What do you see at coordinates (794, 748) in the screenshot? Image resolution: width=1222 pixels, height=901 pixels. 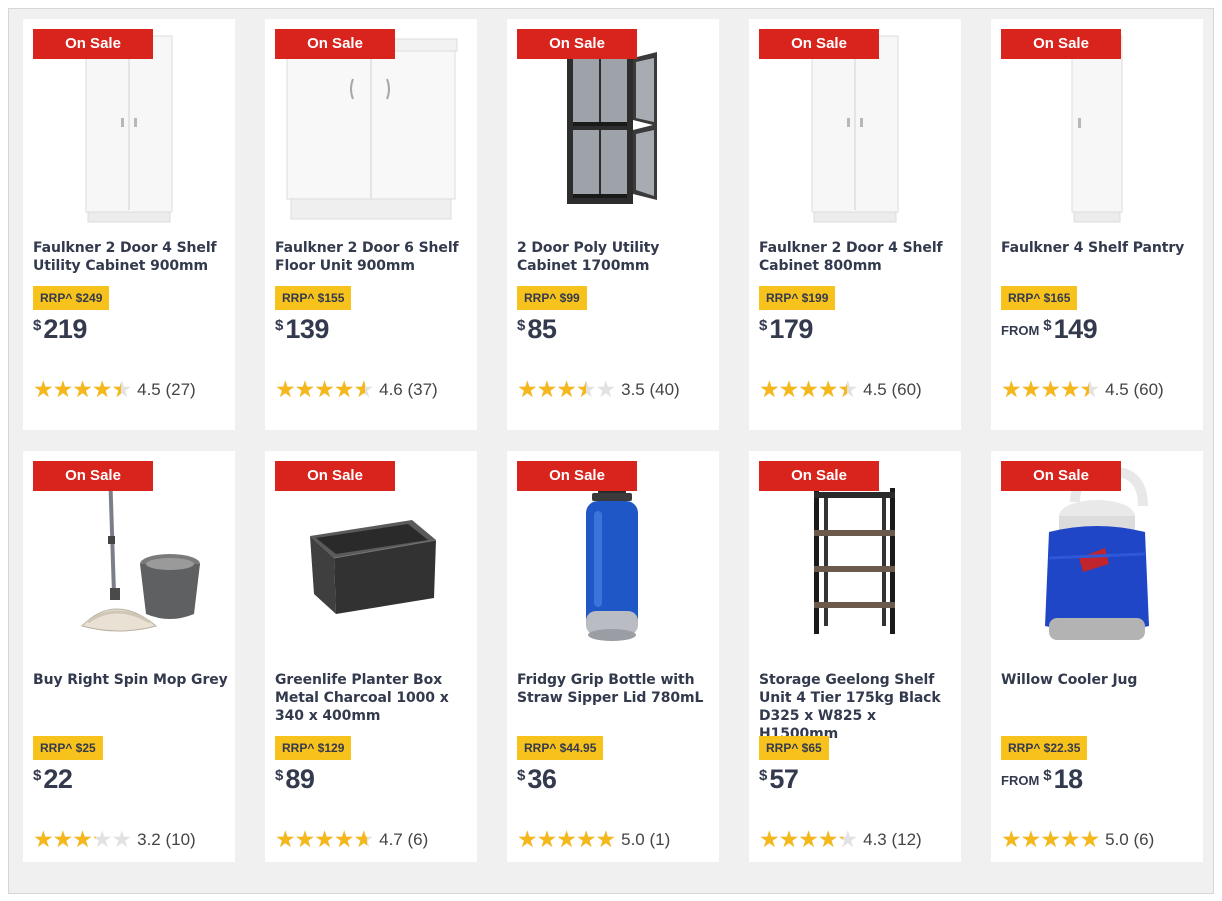 I see `rrp-badge: RRP^ $65` at bounding box center [794, 748].